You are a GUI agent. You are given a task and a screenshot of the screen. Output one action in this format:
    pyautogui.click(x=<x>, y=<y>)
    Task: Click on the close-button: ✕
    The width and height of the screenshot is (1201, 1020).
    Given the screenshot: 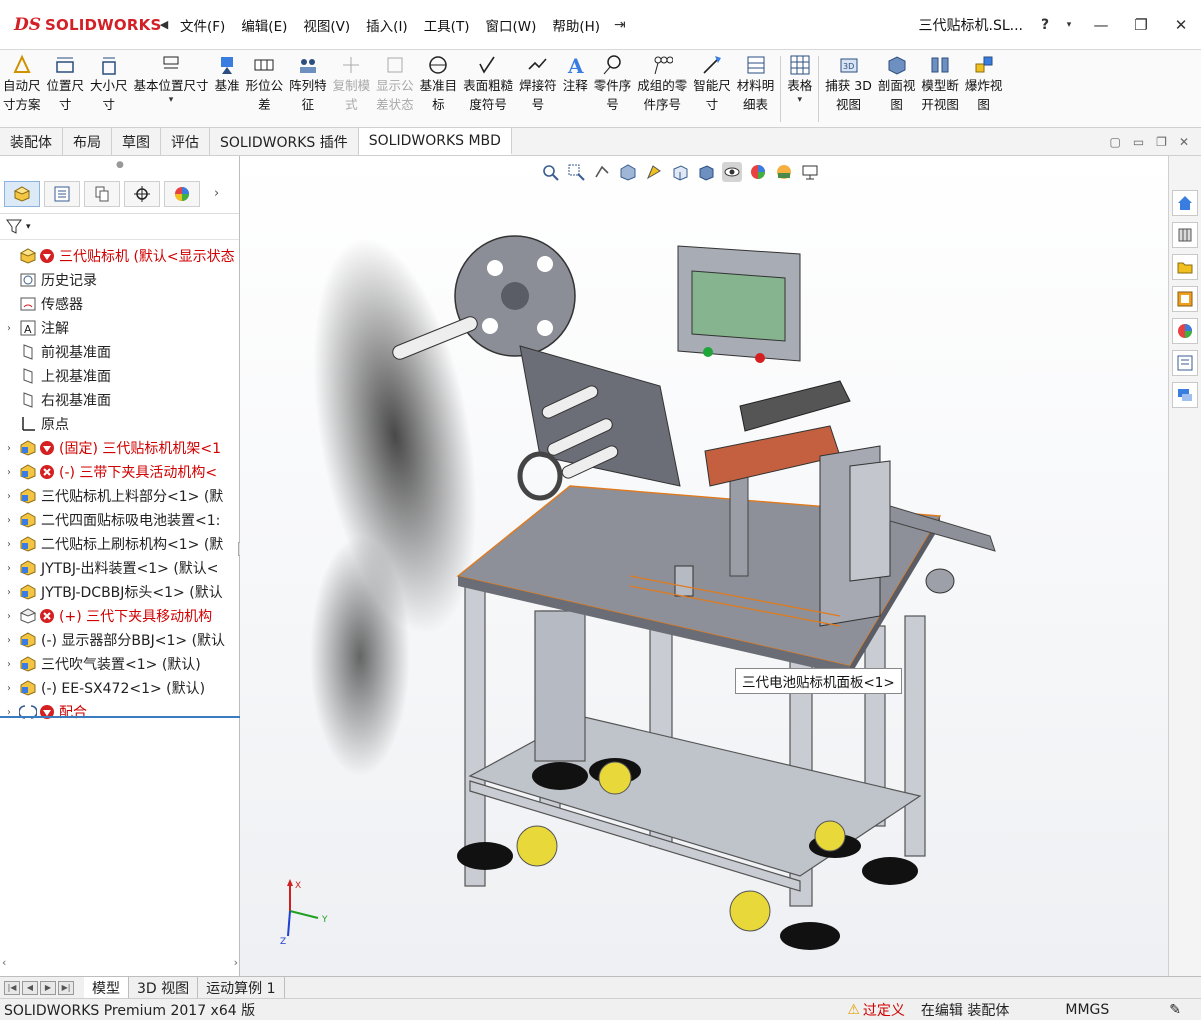 What is the action you would take?
    pyautogui.click(x=1181, y=25)
    